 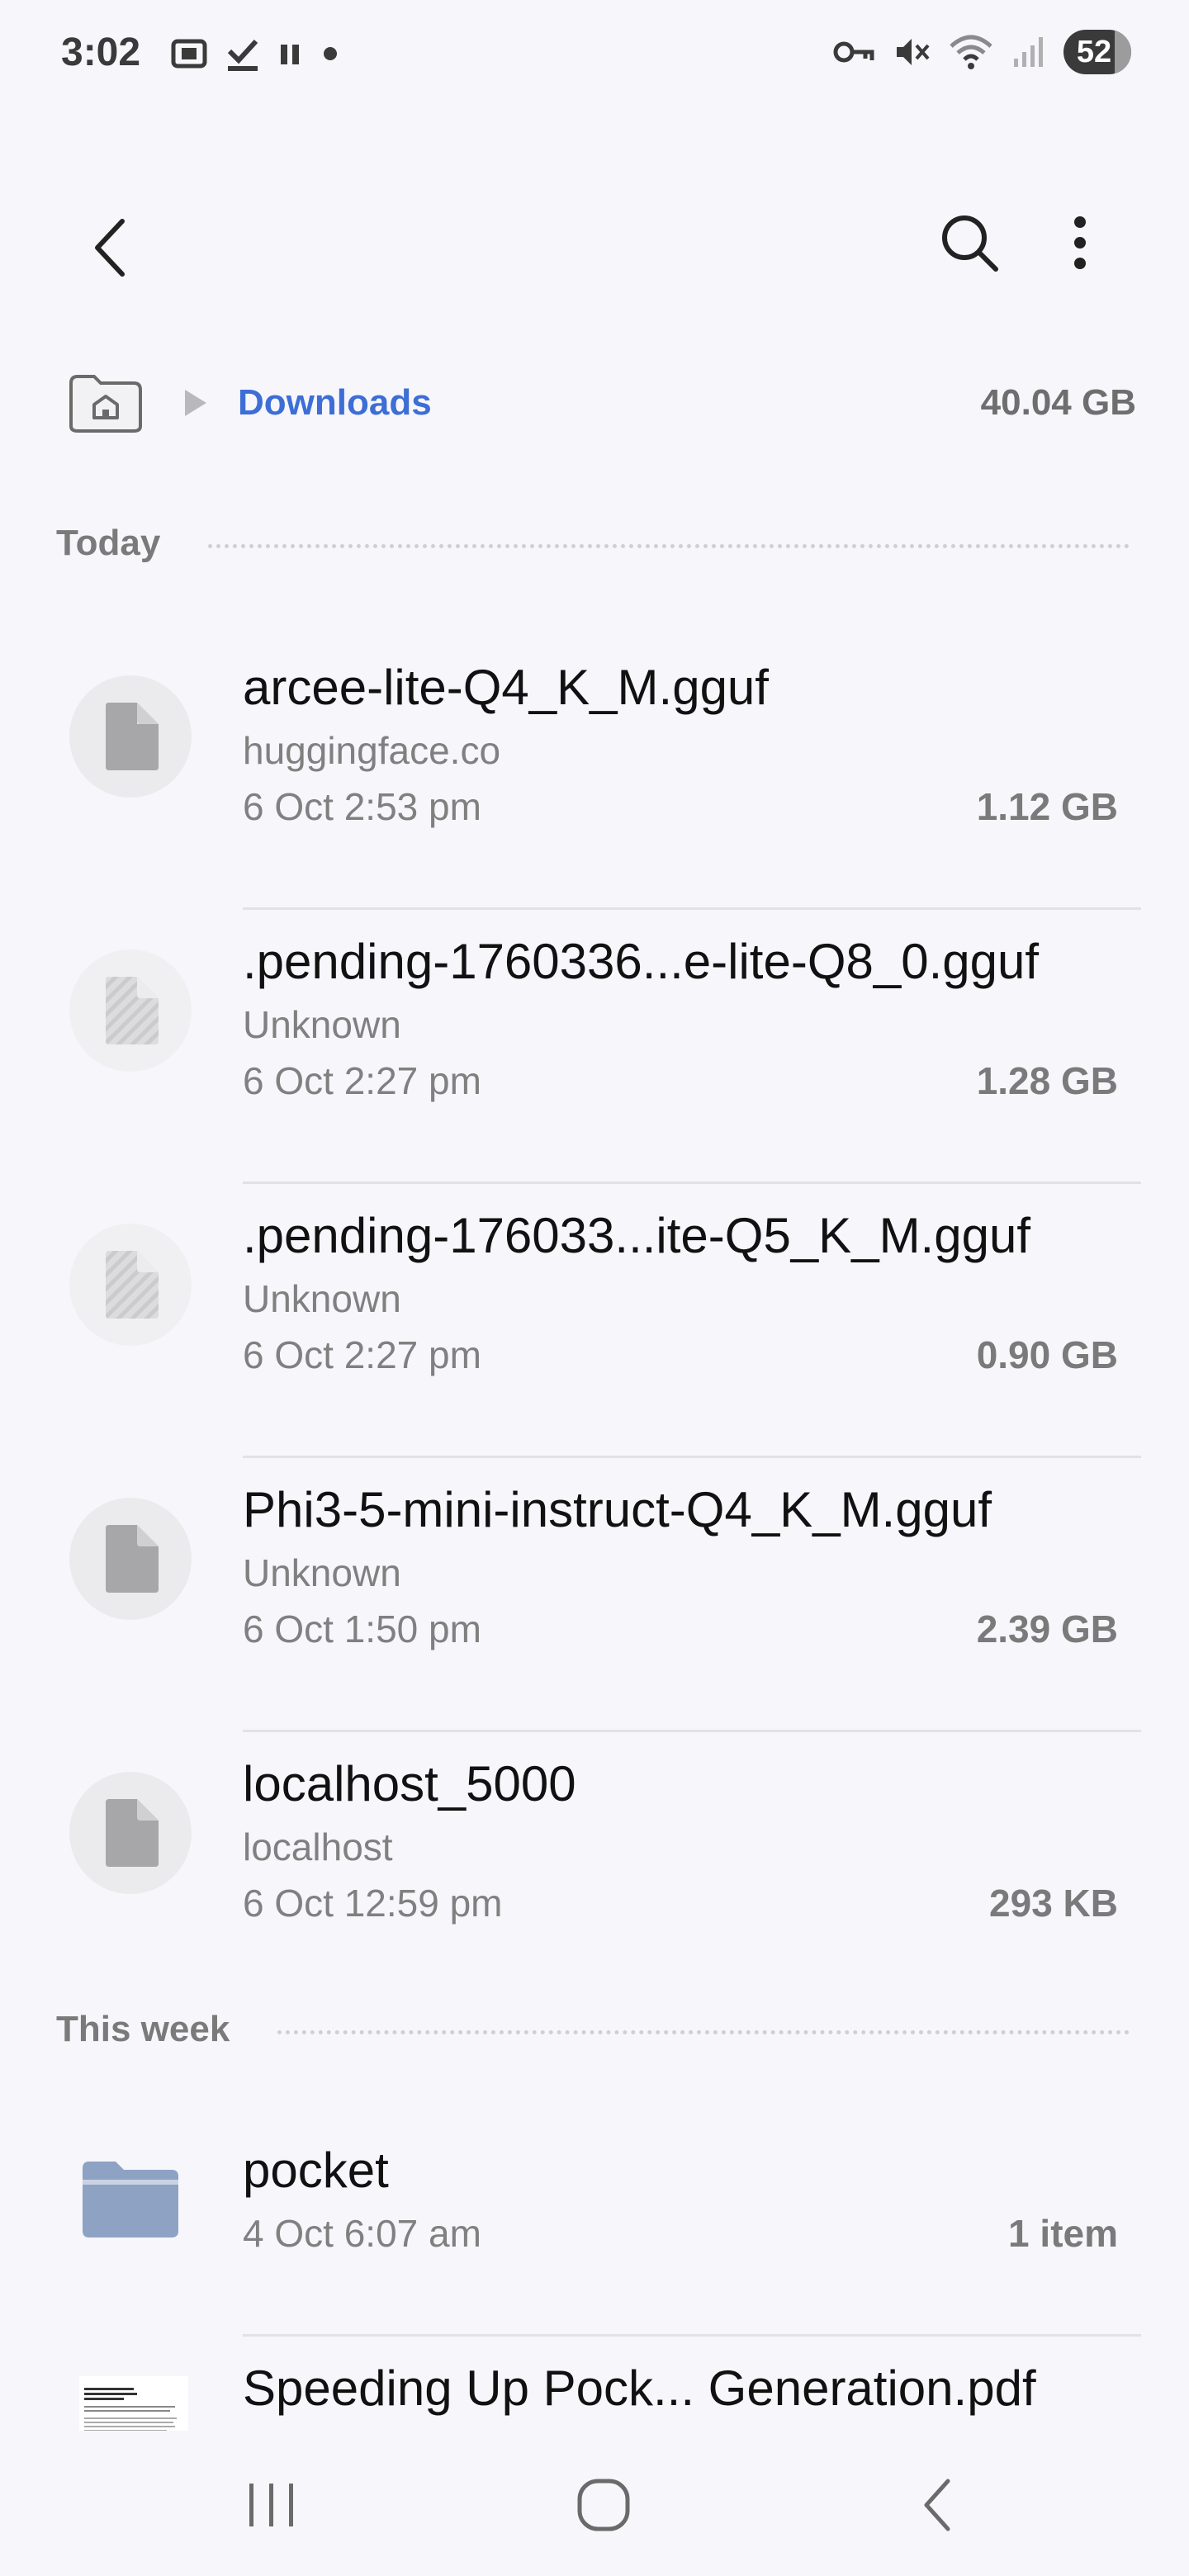 I want to click on pause-icon, so click(x=290, y=54).